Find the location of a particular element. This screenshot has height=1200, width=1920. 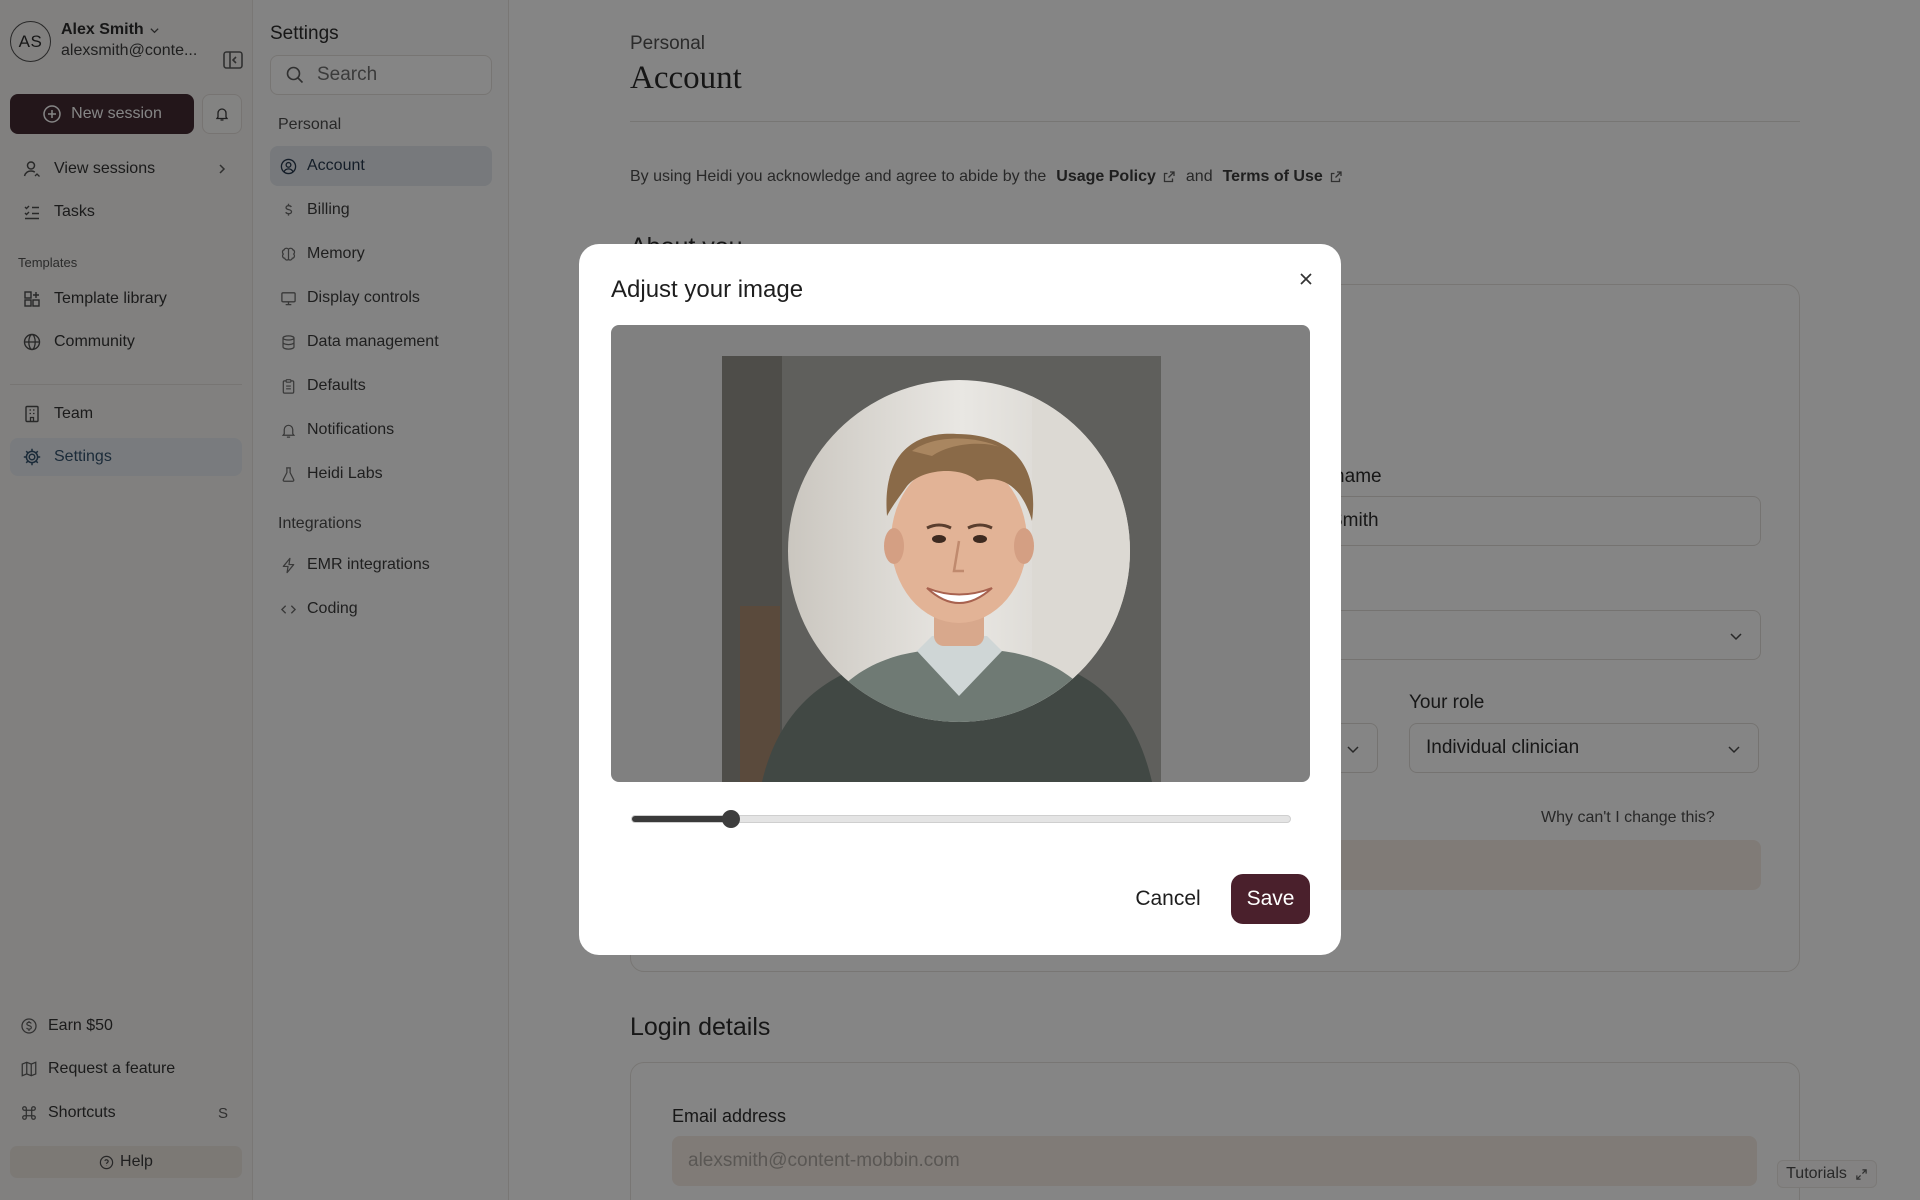

image-crop-area is located at coordinates (960, 553).